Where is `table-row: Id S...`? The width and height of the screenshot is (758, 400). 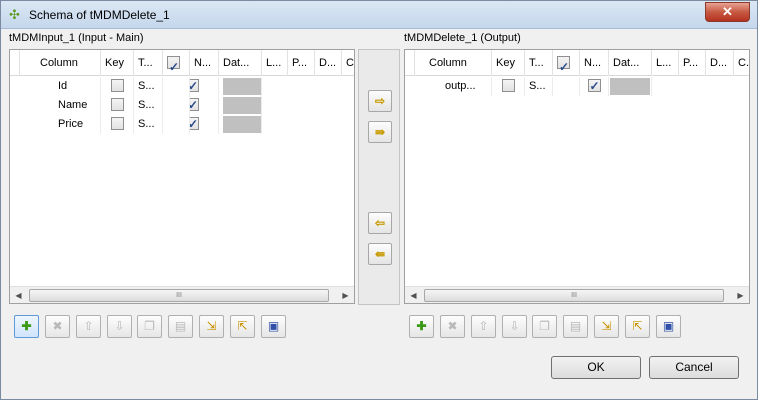
table-row: Id S... is located at coordinates (182, 86).